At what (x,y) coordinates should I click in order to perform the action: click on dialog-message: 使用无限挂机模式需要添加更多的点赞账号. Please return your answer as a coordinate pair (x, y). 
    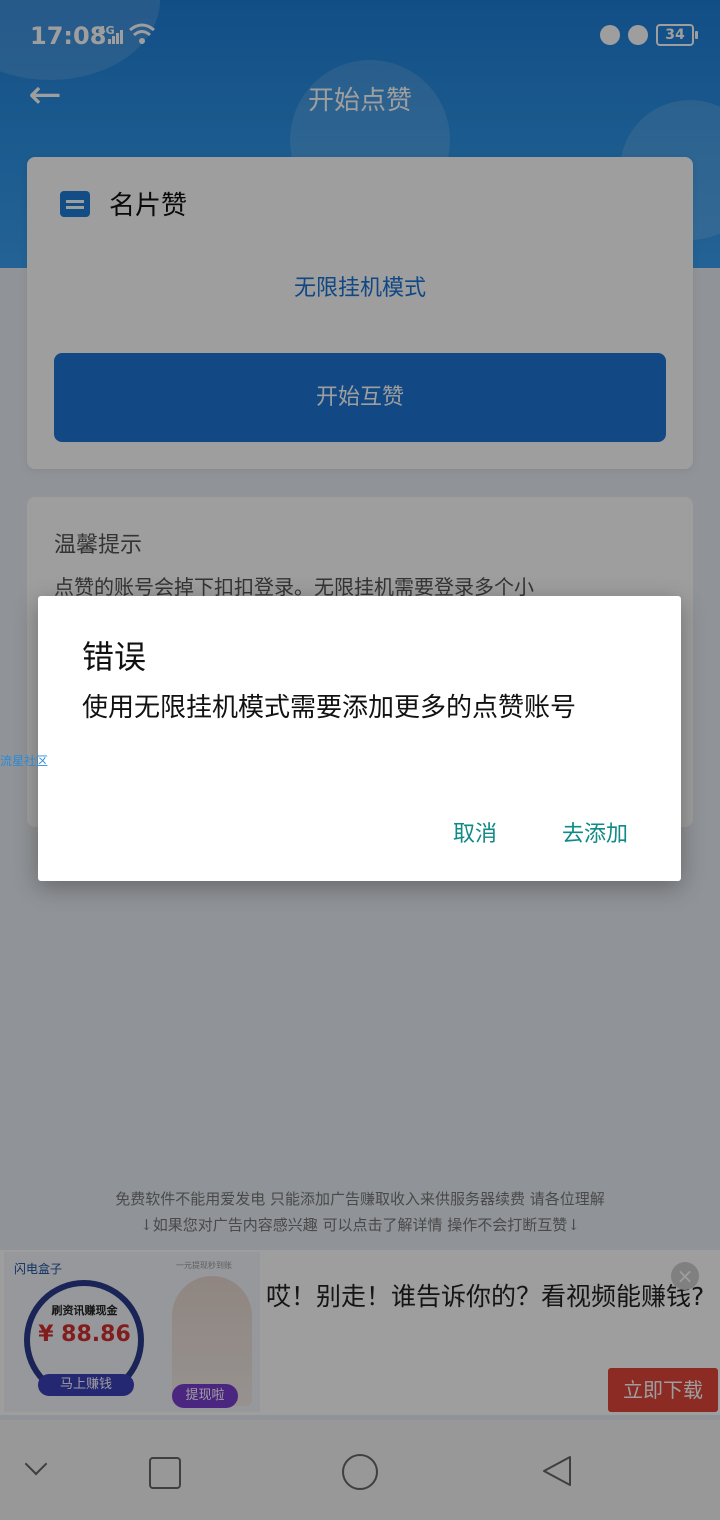
    Looking at the image, I should click on (329, 708).